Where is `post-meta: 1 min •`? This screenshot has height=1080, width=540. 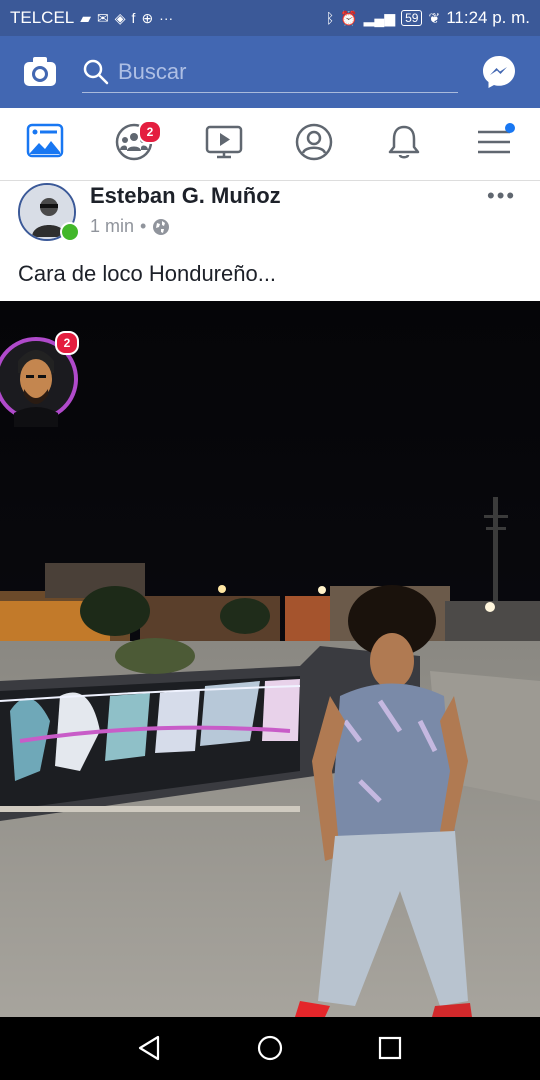 post-meta: 1 min • is located at coordinates (130, 226).